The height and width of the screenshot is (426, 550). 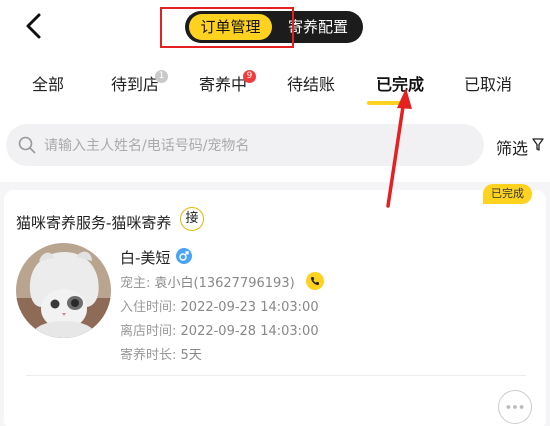 What do you see at coordinates (275, 81) in the screenshot?
I see `status-tabs: 全部 待到店 1 寄养中 9 待结账 已完成 已取消` at bounding box center [275, 81].